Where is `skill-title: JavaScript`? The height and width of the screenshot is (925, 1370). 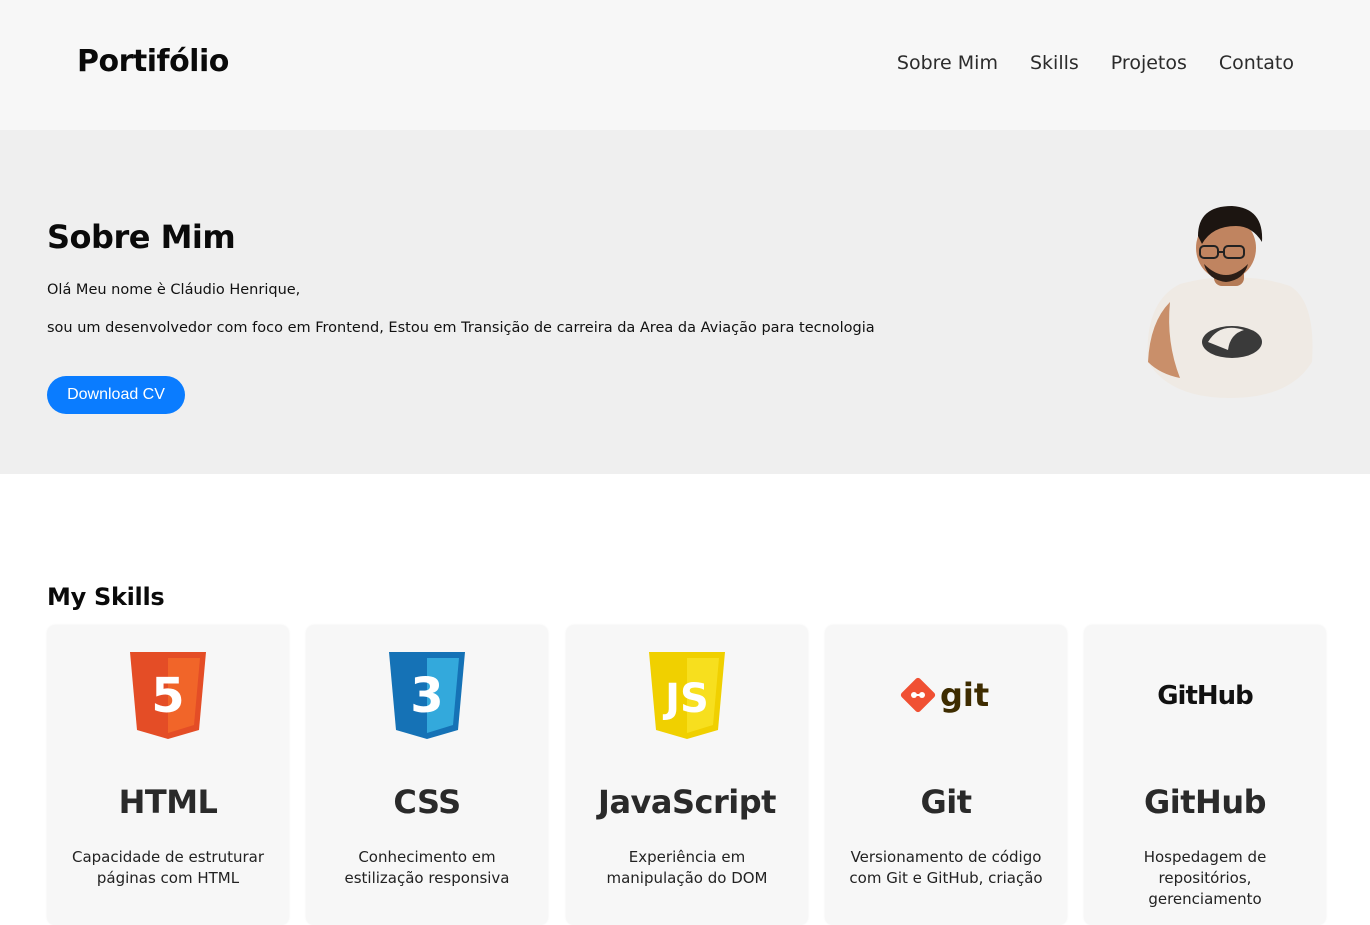
skill-title: JavaScript is located at coordinates (687, 802).